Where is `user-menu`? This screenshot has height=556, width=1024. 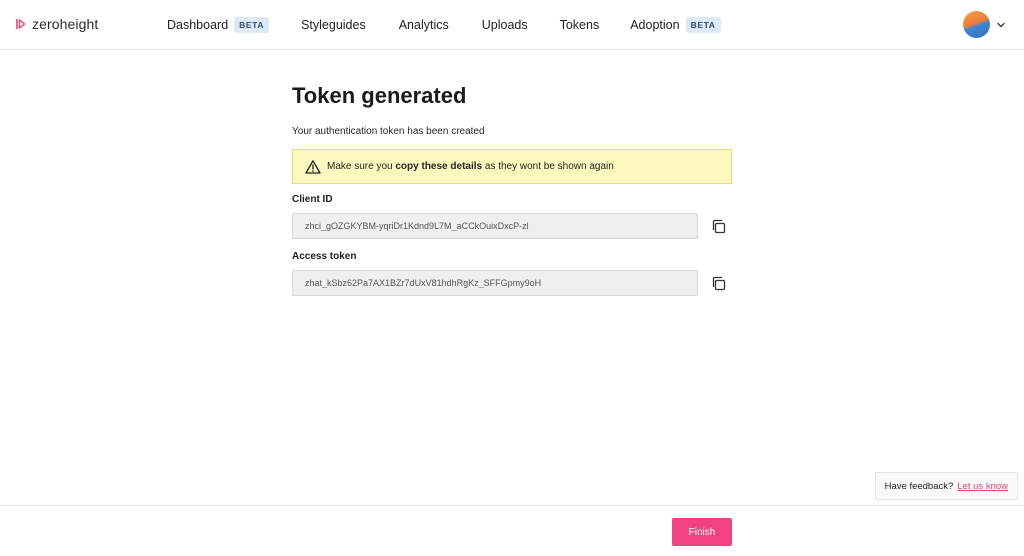
user-menu is located at coordinates (984, 24).